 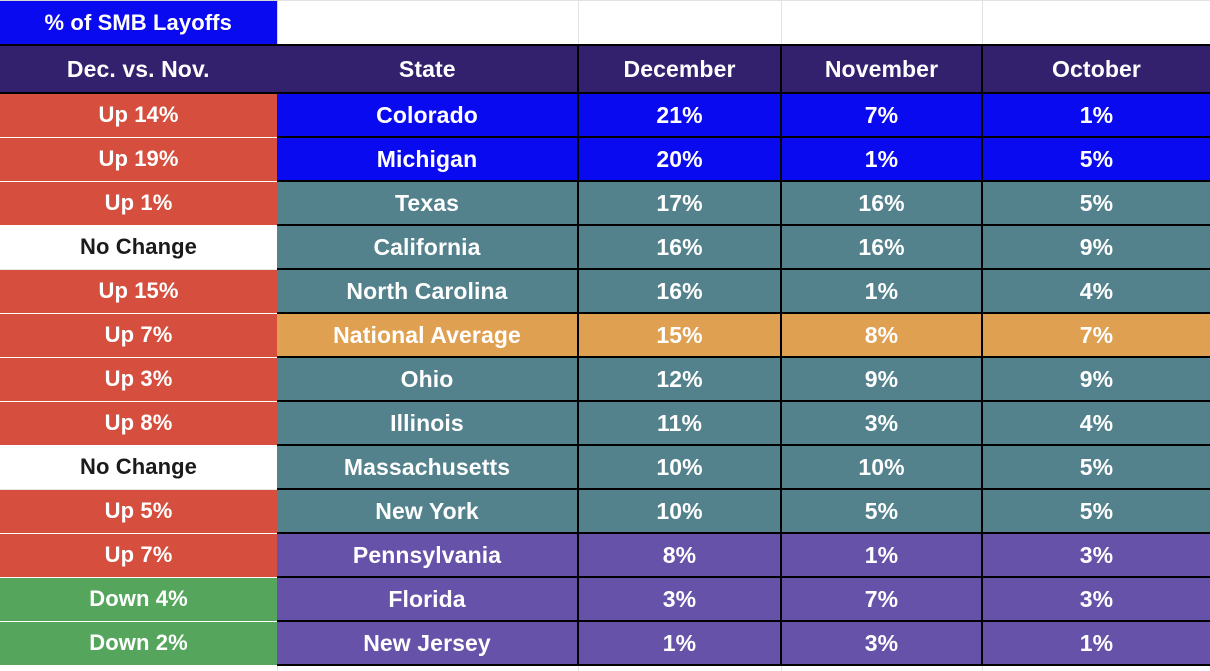 I want to click on table-row: Down 2%New Jersey1%3%1%, so click(x=605, y=643).